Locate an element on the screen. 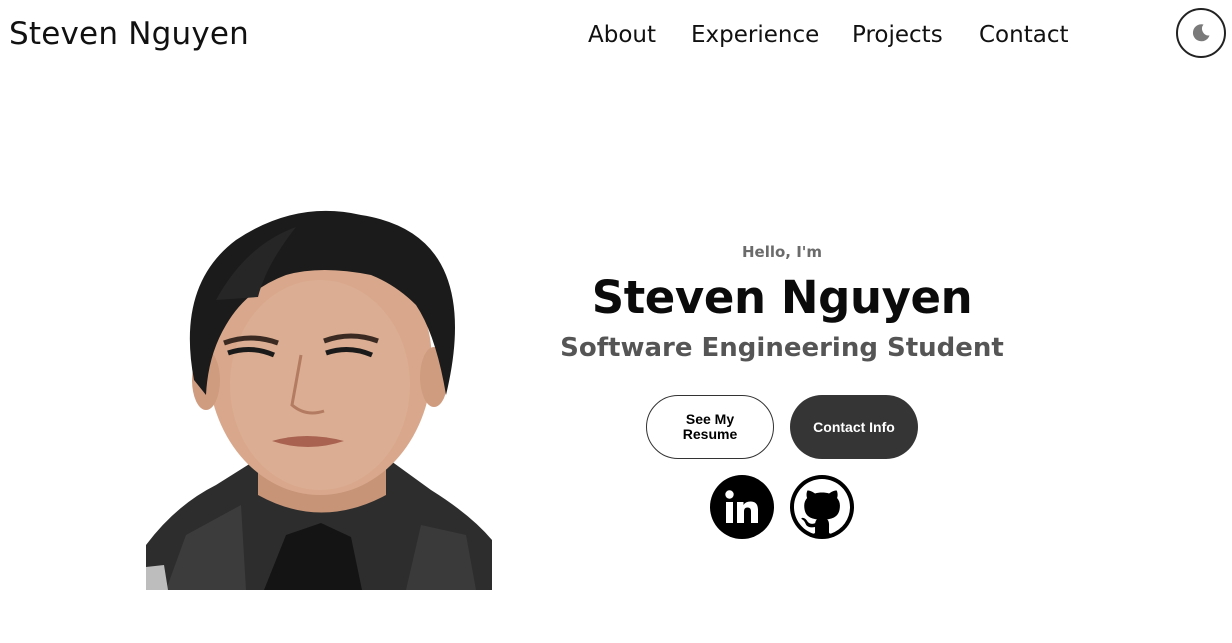 Image resolution: width=1232 pixels, height=643 pixels. nav-contact: Contact is located at coordinates (1023, 35).